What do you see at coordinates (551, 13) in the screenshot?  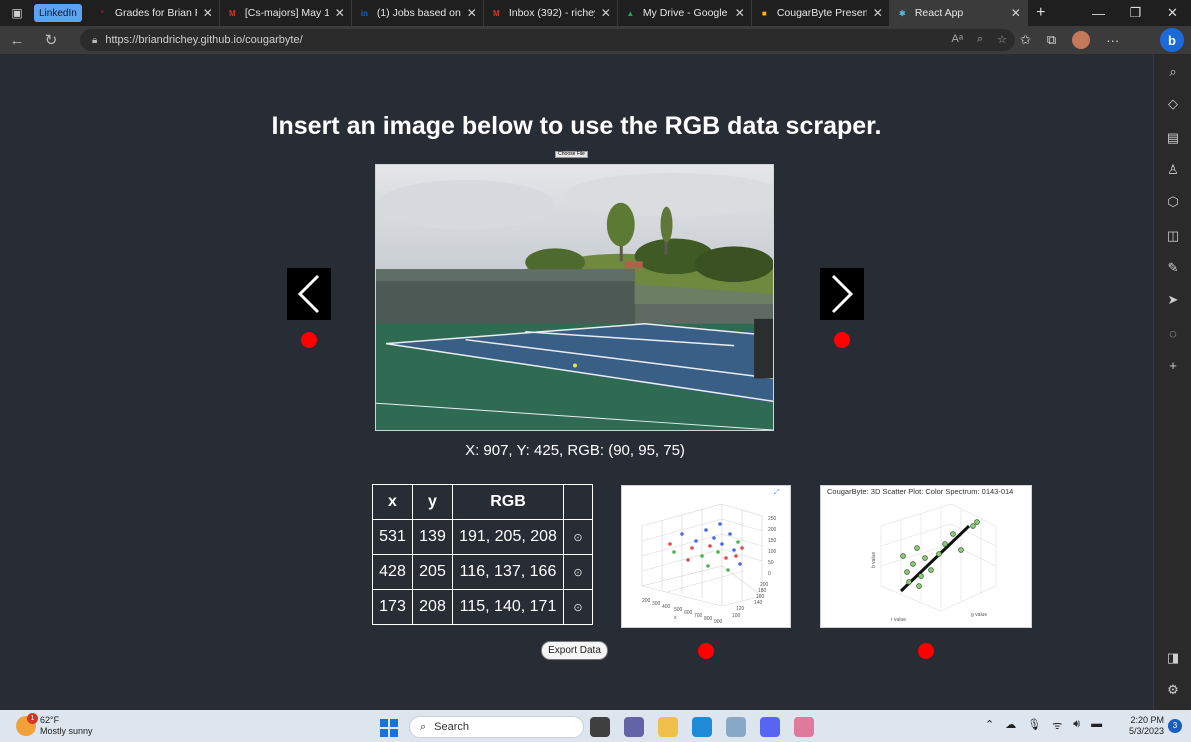 I see `browser-tab: M Inbox (392) - richey ✕` at bounding box center [551, 13].